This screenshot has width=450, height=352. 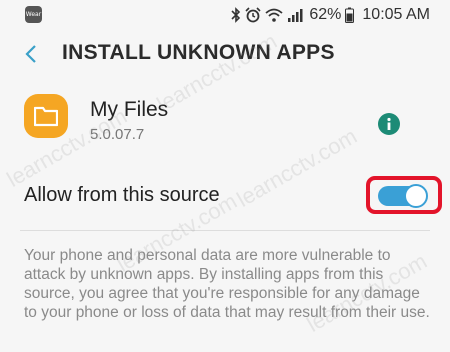 What do you see at coordinates (198, 52) in the screenshot?
I see `page-title: INSTALL UNKNOWN APPS` at bounding box center [198, 52].